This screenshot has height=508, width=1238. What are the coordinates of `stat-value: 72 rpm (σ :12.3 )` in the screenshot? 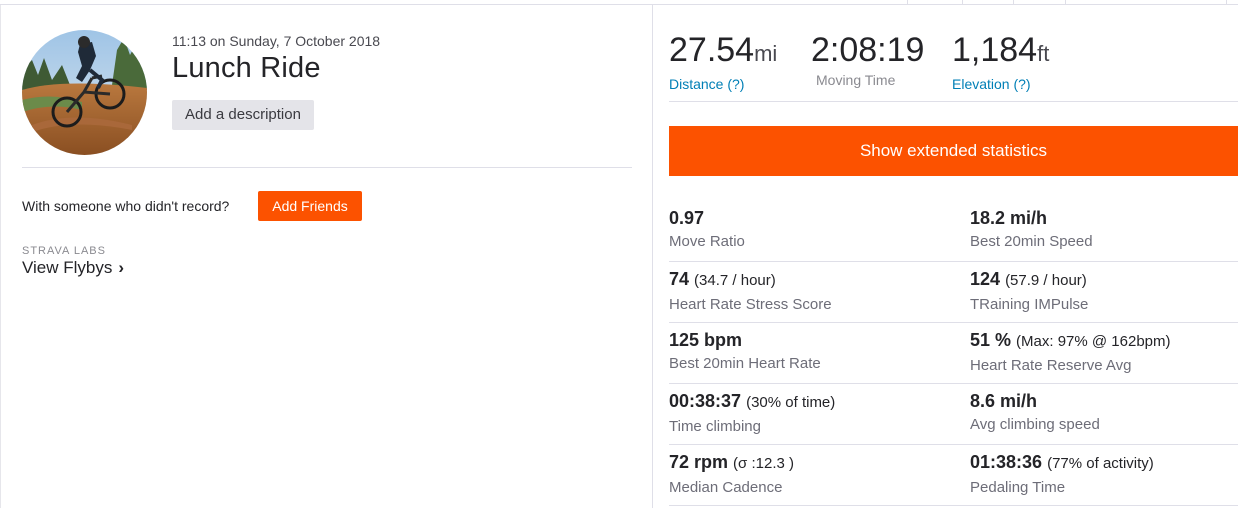 It's located at (731, 463).